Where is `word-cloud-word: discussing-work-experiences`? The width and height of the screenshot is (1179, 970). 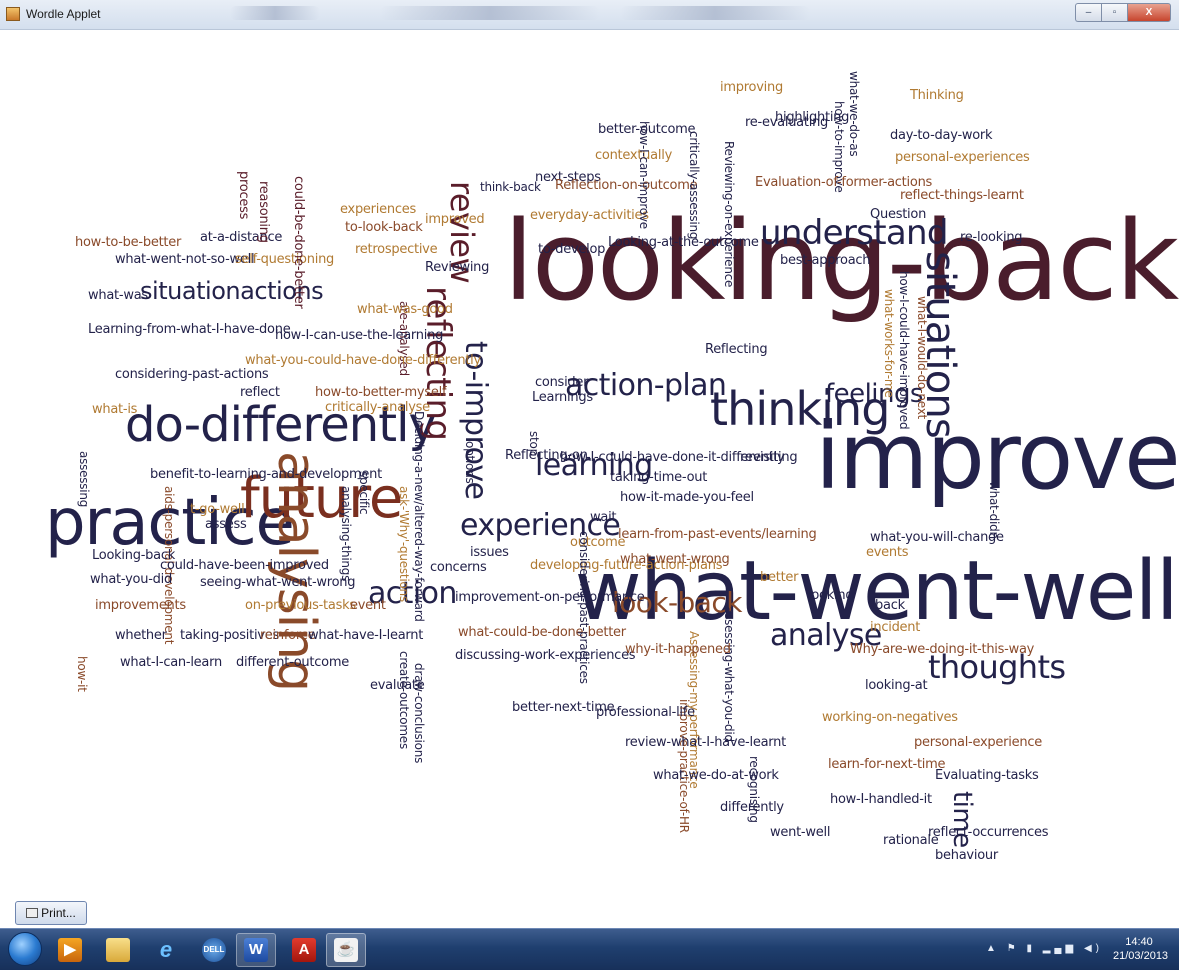
word-cloud-word: discussing-work-experiences is located at coordinates (545, 655).